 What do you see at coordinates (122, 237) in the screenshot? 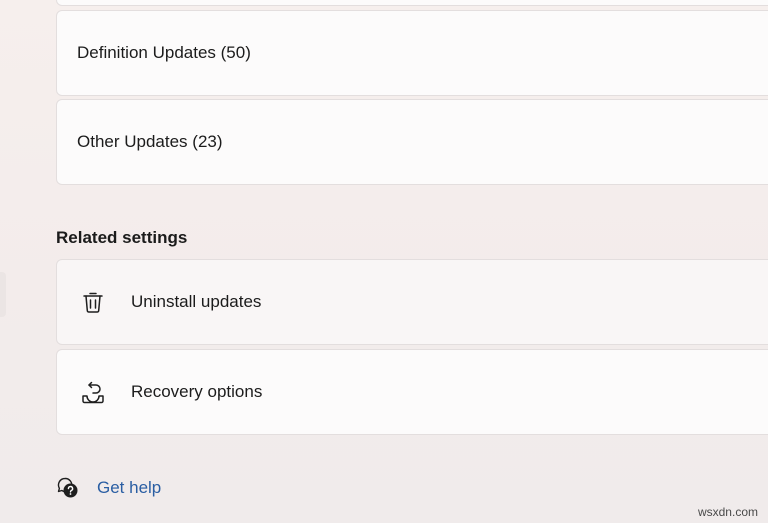
I see `related-settings-heading: Related settings` at bounding box center [122, 237].